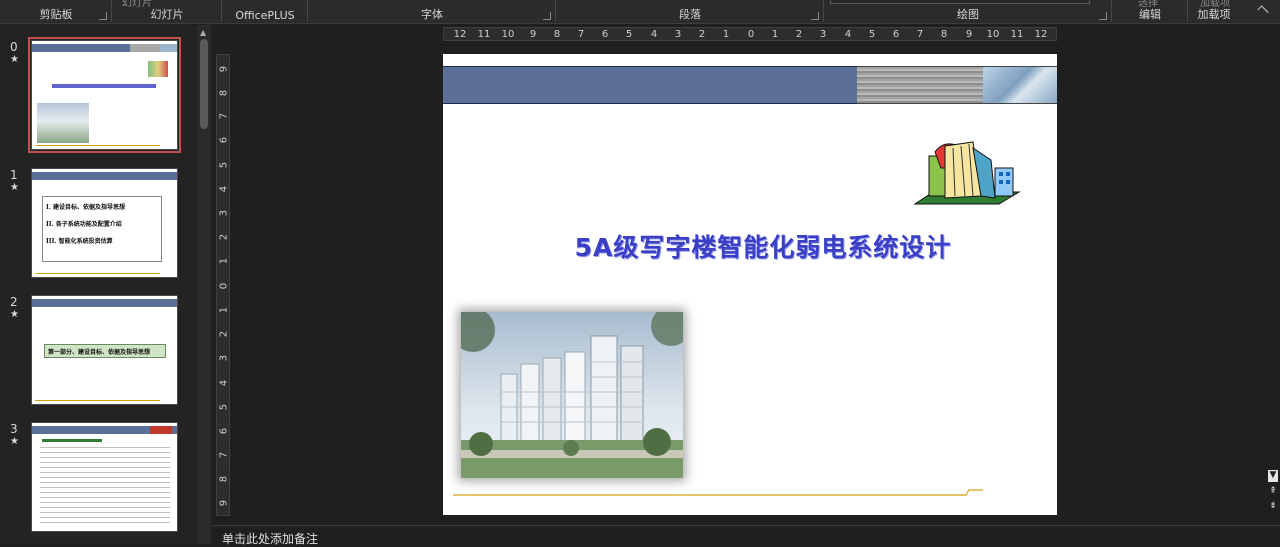 The image size is (1280, 547). Describe the element at coordinates (105, 486) in the screenshot. I see `thumb-text-lines` at that location.